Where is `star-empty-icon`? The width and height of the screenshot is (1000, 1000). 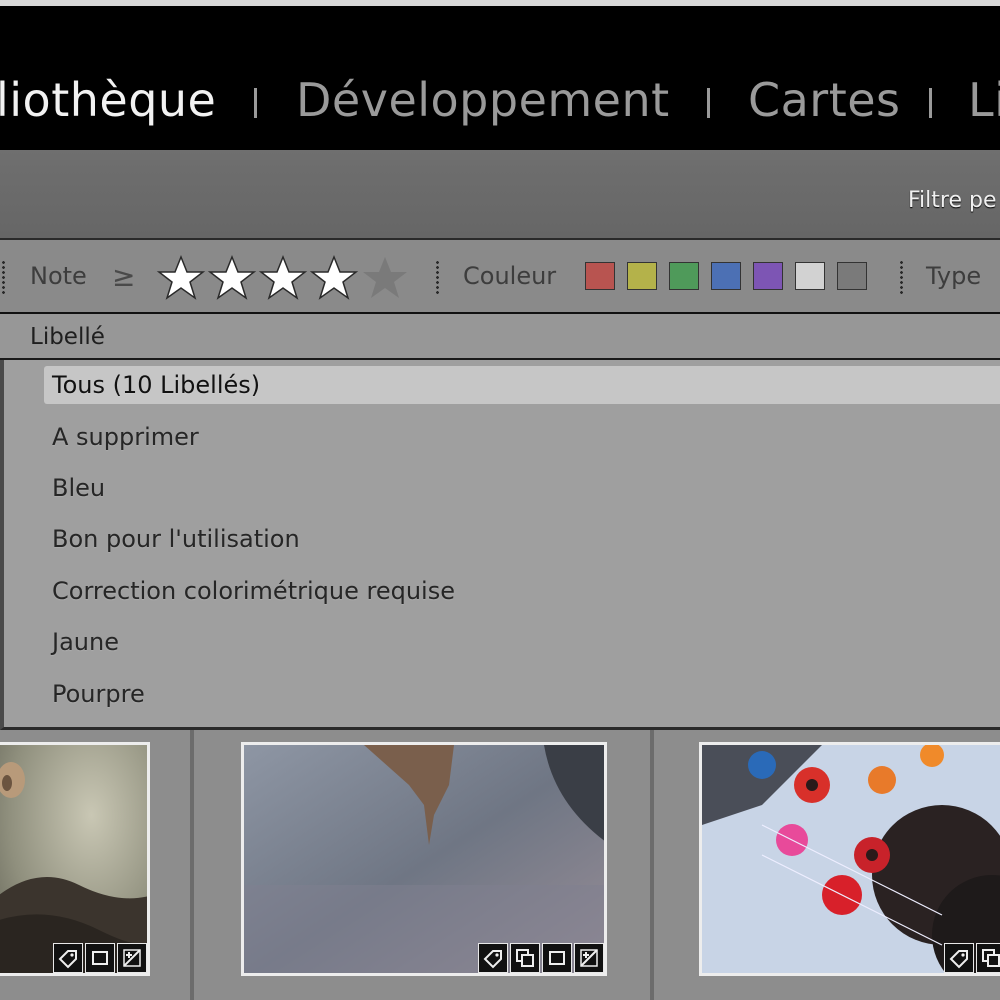 star-empty-icon is located at coordinates (385, 278).